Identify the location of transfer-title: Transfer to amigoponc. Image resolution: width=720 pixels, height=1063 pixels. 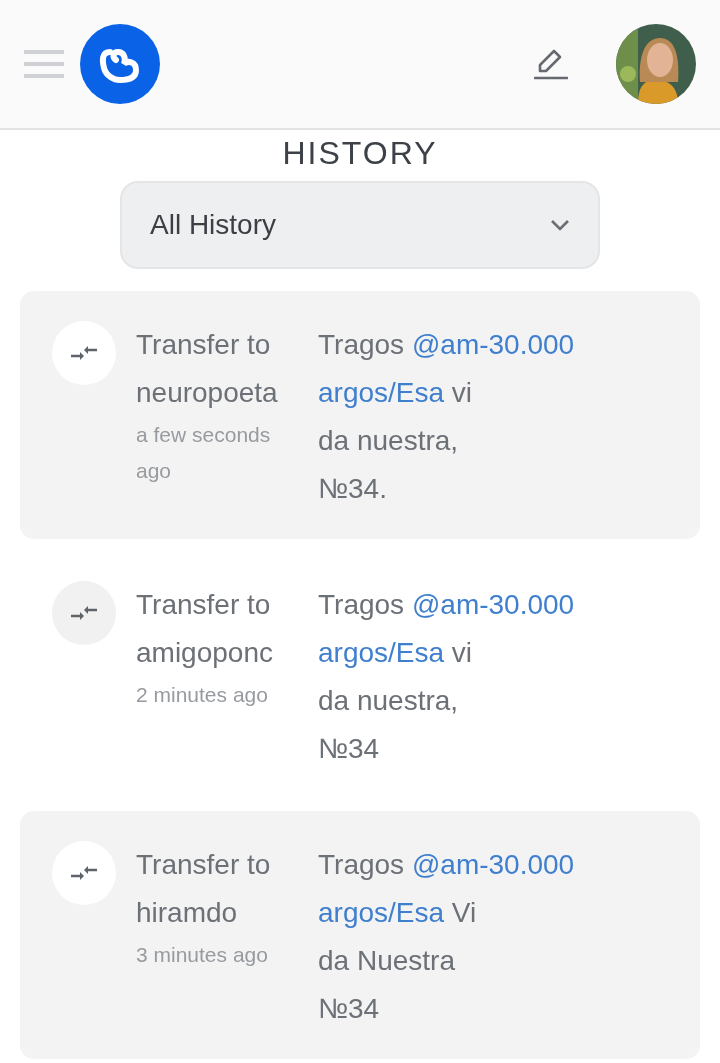
(205, 629).